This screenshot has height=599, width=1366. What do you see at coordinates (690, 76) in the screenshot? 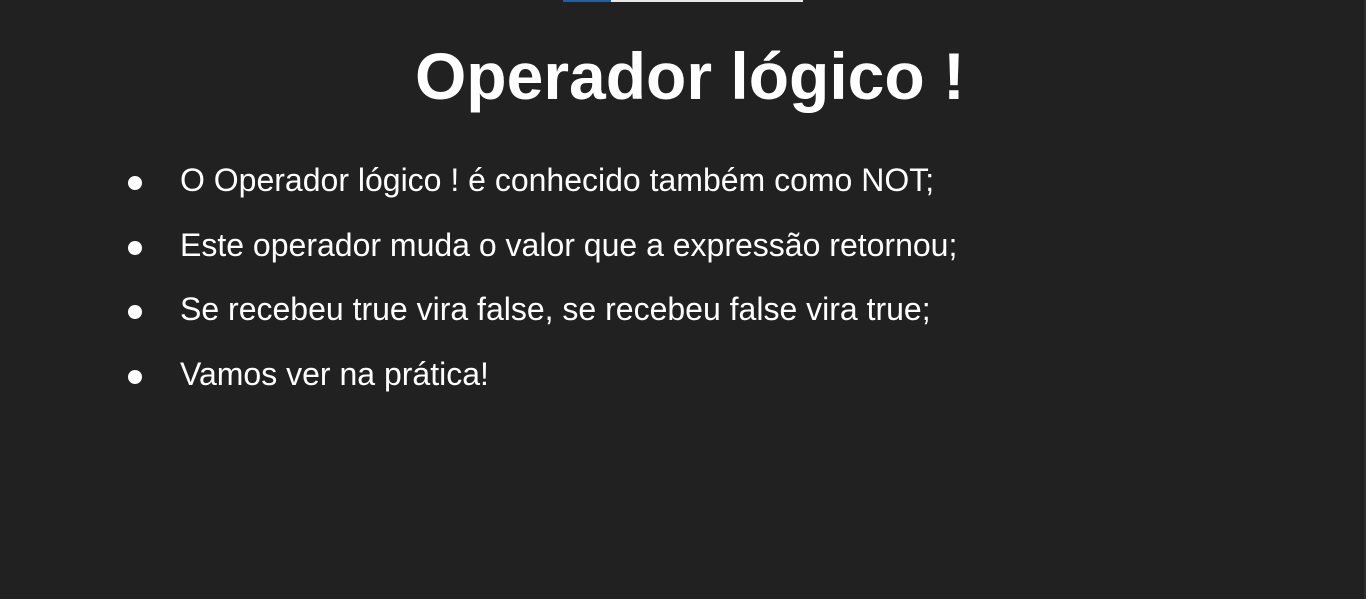
I see `slide-title: Operador lógico !` at bounding box center [690, 76].